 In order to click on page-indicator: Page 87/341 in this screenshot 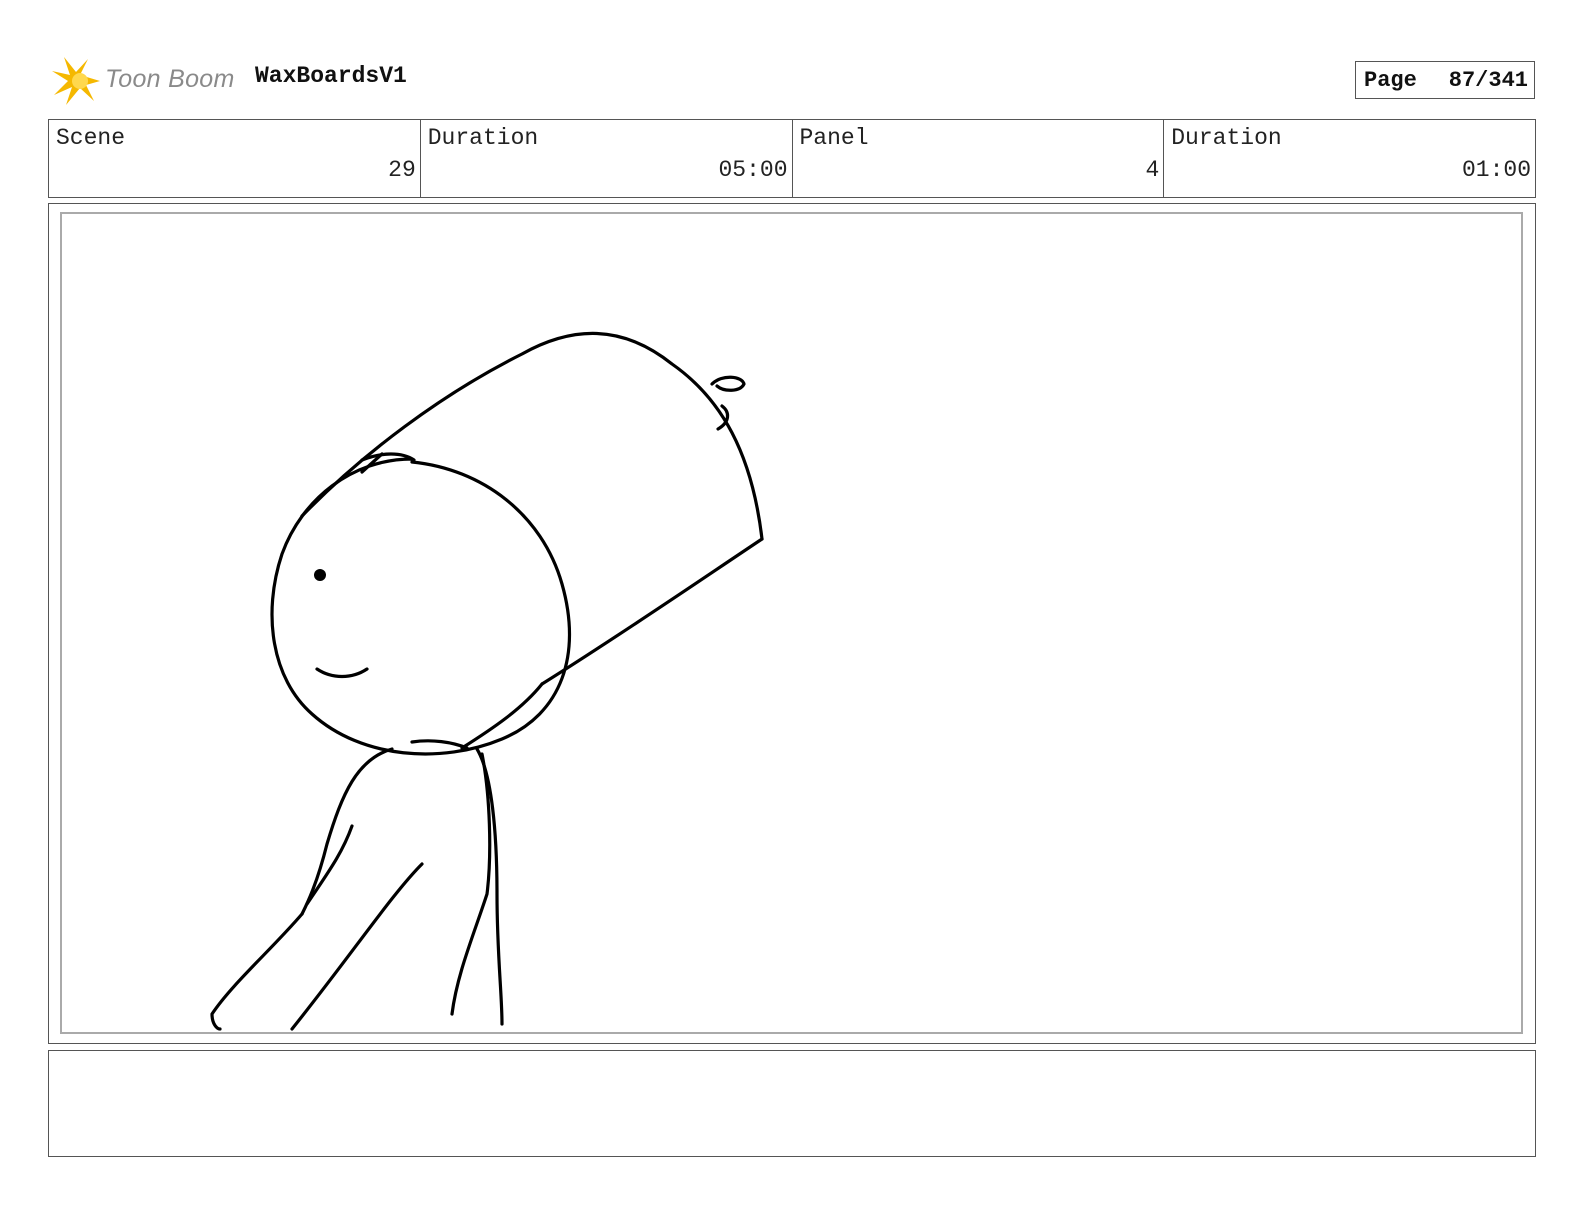, I will do `click(1445, 80)`.